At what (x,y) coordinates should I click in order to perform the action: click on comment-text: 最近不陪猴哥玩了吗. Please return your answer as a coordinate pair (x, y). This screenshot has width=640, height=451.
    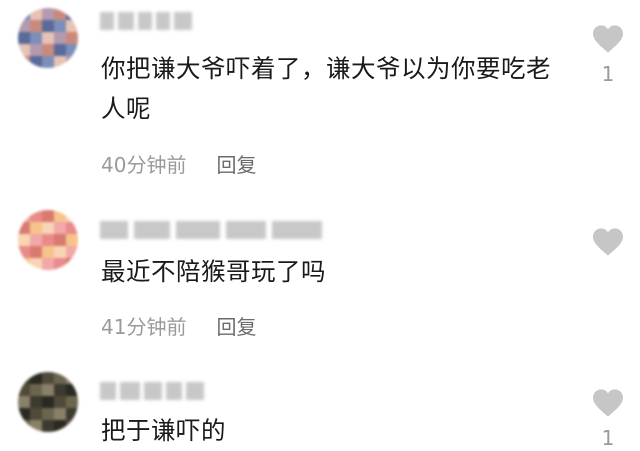
    Looking at the image, I should click on (213, 271).